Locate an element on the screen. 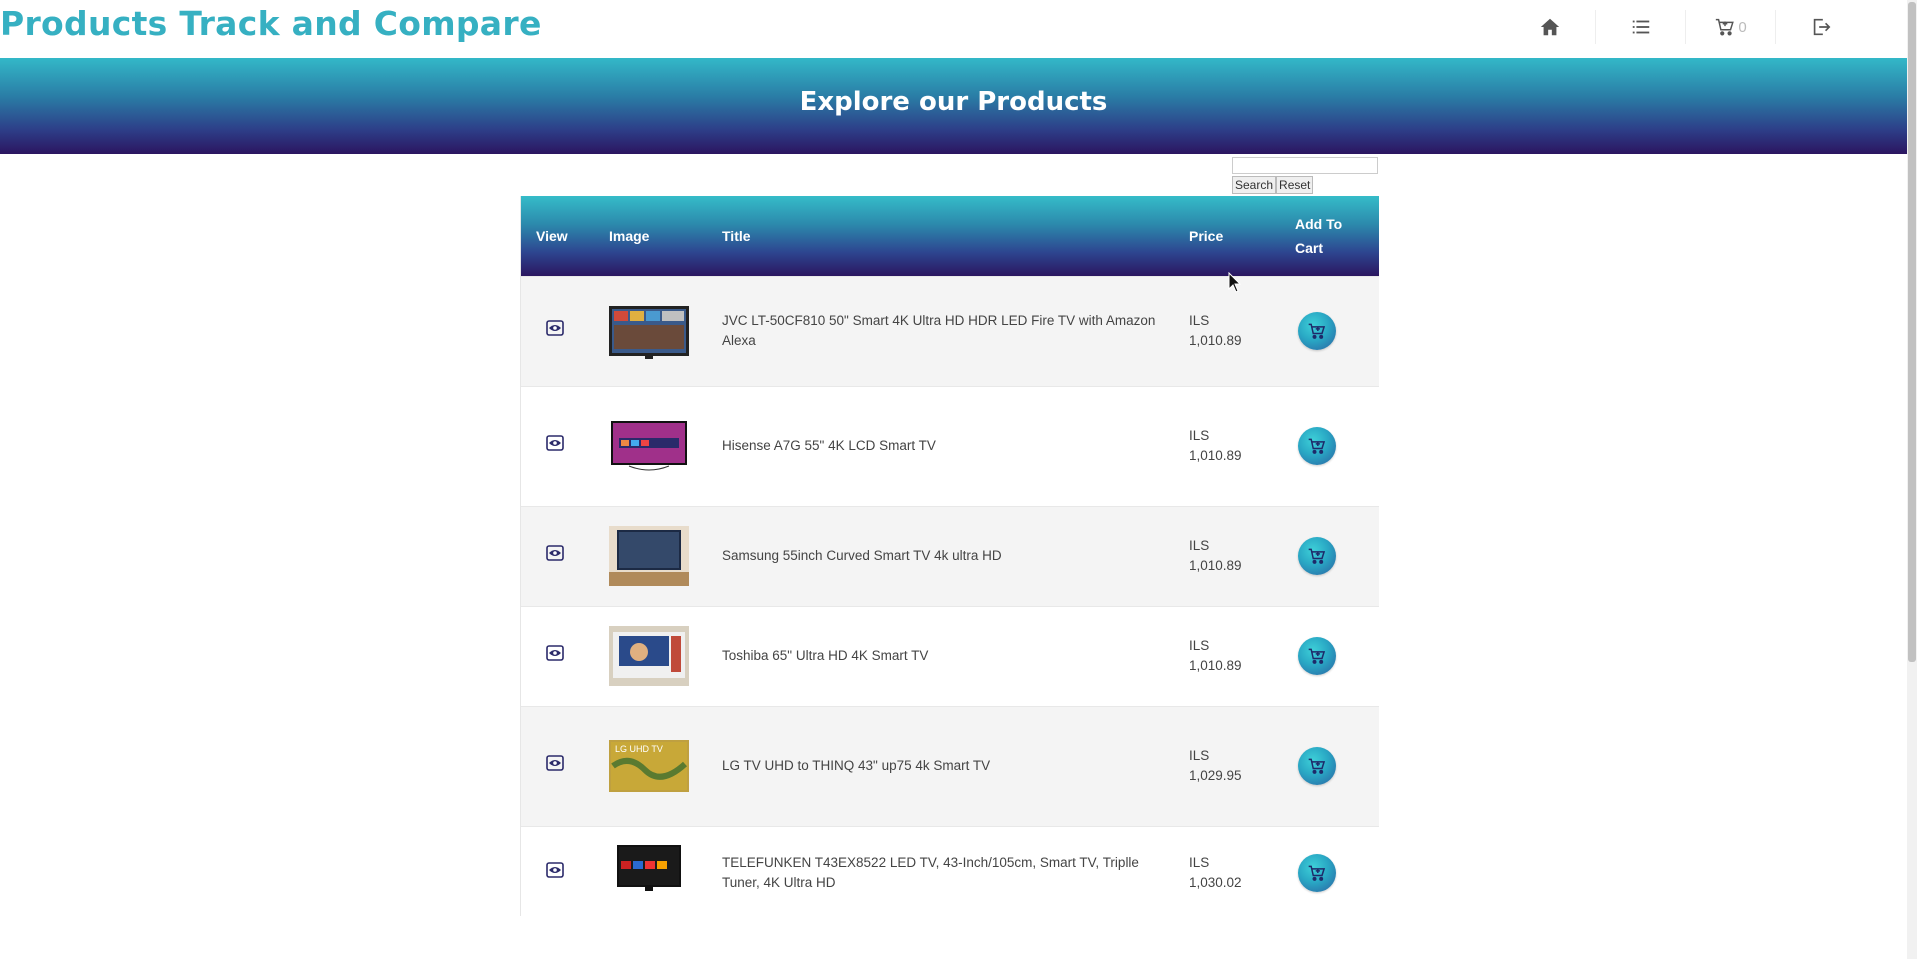  cart-nav-button: 0 is located at coordinates (1730, 27).